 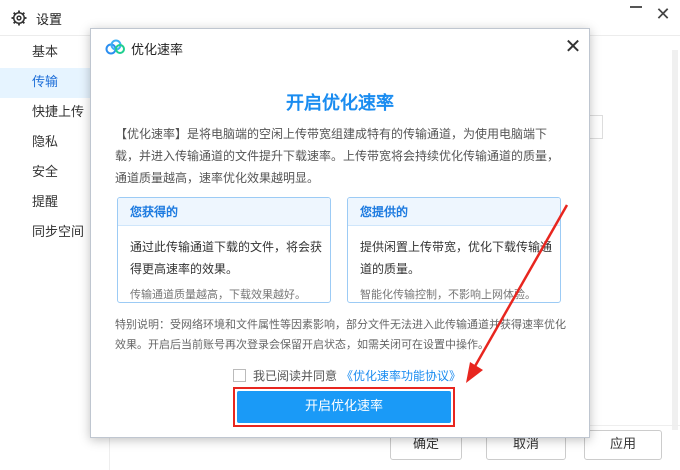 What do you see at coordinates (456, 258) in the screenshot?
I see `card-you-provide-body: 提供闲置上传带宽，优化下载传输通道的质量。` at bounding box center [456, 258].